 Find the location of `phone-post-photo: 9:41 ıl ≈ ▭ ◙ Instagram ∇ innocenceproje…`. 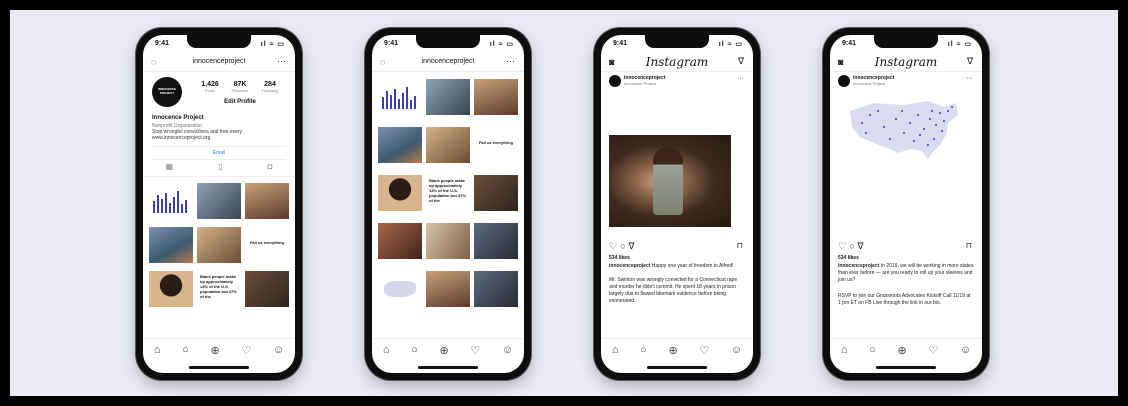

phone-post-photo: 9:41 ıl ≈ ▭ ◙ Instagram ∇ innocenceproje… is located at coordinates (677, 204).